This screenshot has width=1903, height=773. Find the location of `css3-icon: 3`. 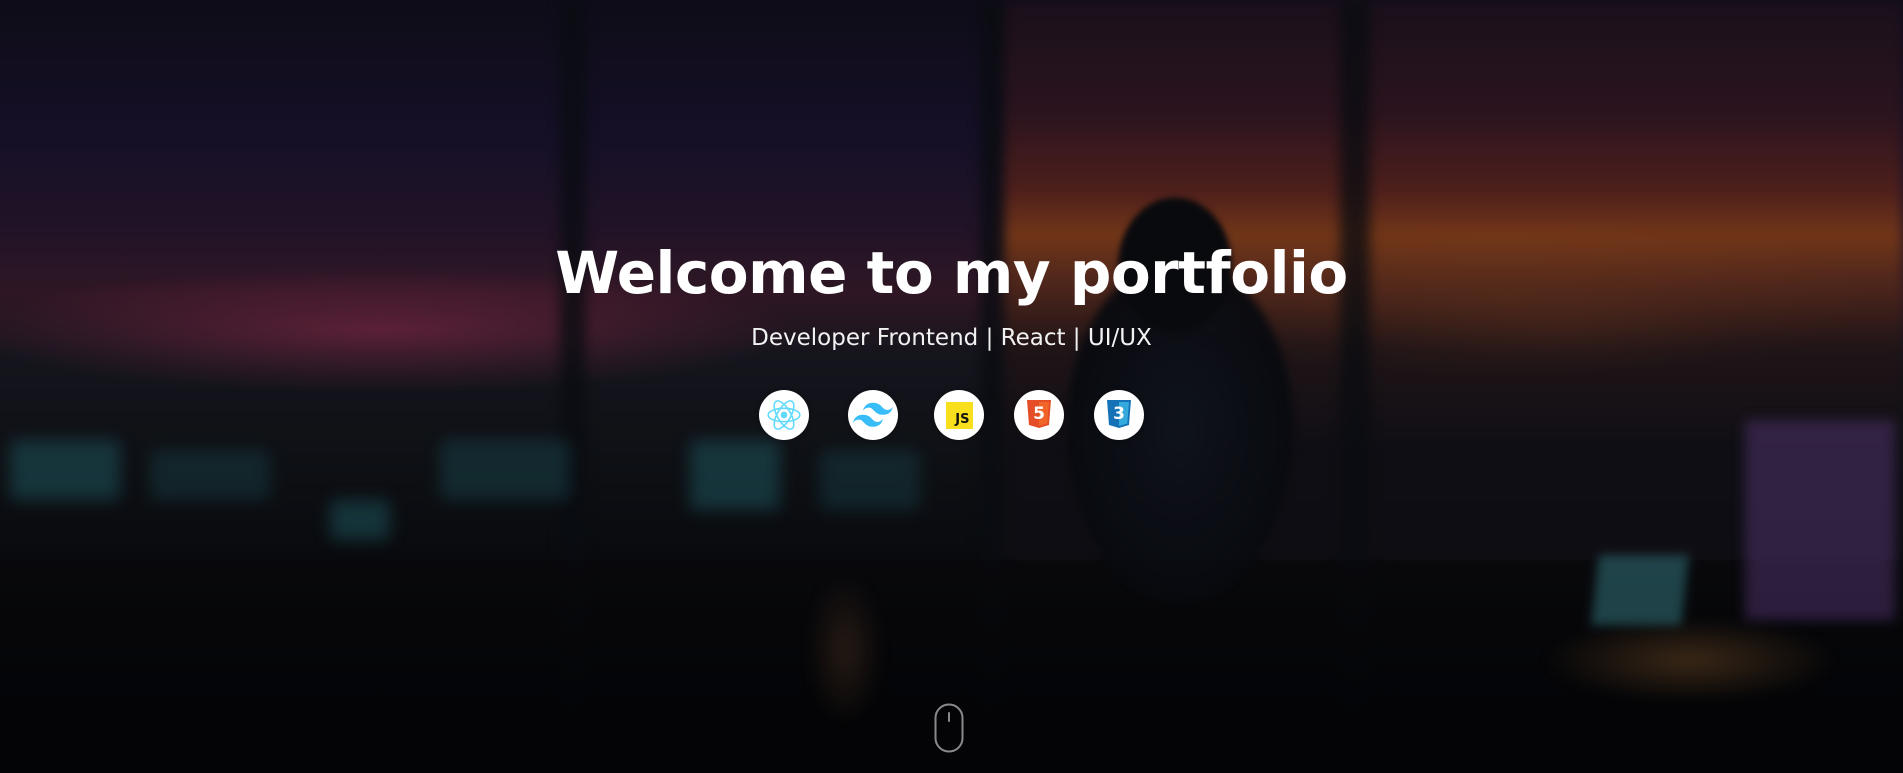

css3-icon: 3 is located at coordinates (1119, 415).